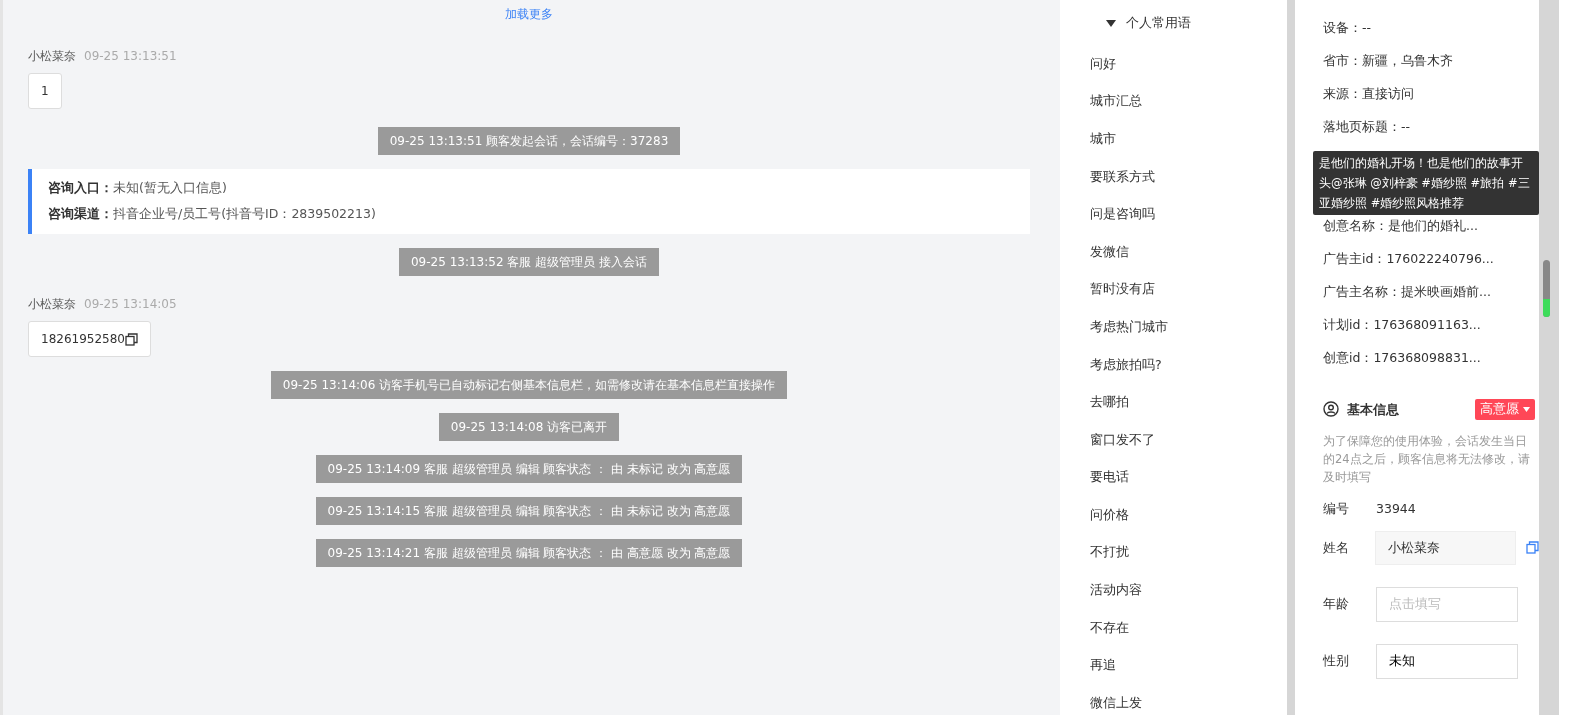 The image size is (1578, 715). What do you see at coordinates (89, 339) in the screenshot?
I see `message-bubble: 18261952580` at bounding box center [89, 339].